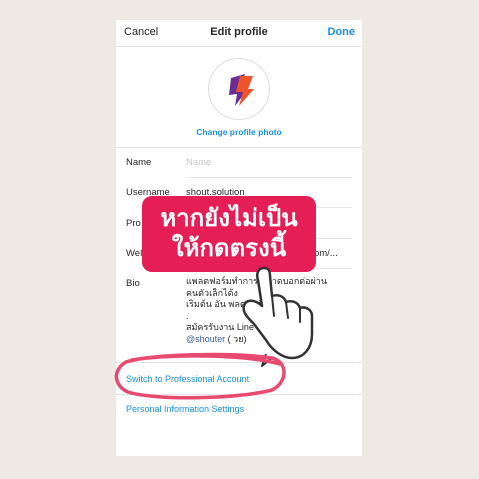 This screenshot has width=479, height=479. I want to click on change-profile-photo-link: Change profile photo, so click(239, 132).